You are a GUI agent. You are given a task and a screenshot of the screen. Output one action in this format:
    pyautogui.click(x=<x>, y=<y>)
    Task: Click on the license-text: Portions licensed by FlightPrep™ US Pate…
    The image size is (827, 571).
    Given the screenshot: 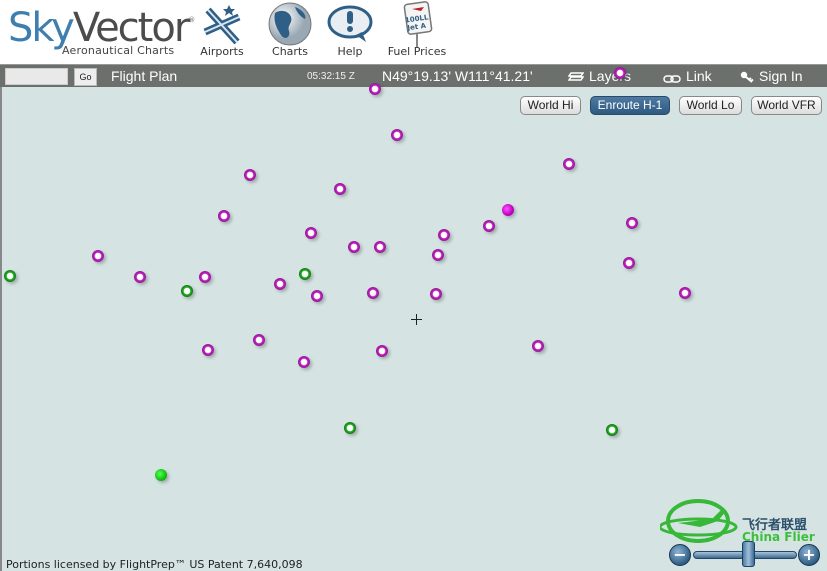 What is the action you would take?
    pyautogui.click(x=154, y=564)
    